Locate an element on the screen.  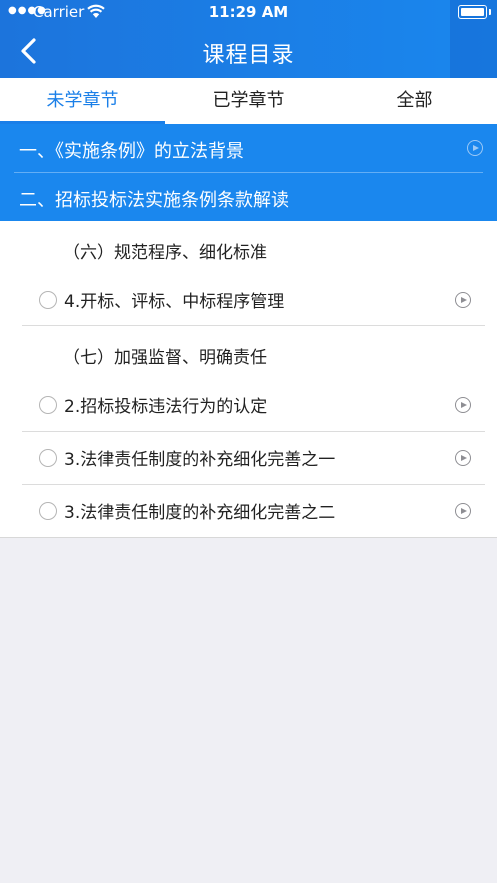
lesson-item: 4.开标、评标、中标程序管理 is located at coordinates (248, 300).